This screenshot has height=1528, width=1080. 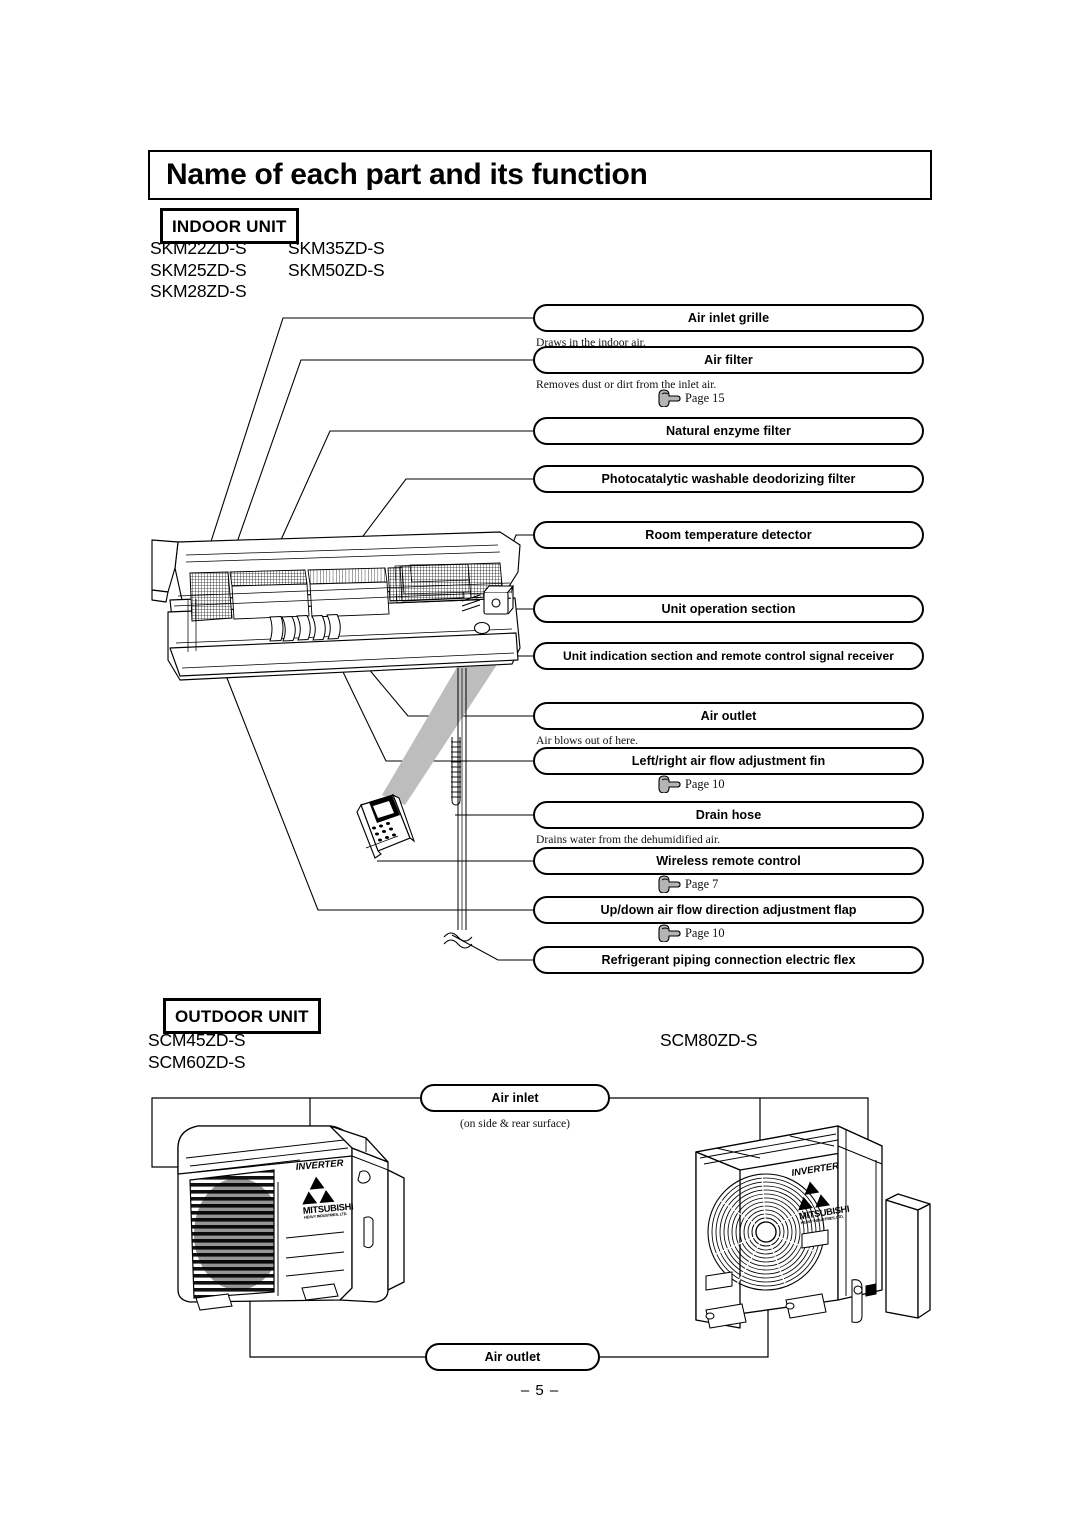 I want to click on callout-room-temperature-detector: Room temperature detector, so click(x=728, y=535).